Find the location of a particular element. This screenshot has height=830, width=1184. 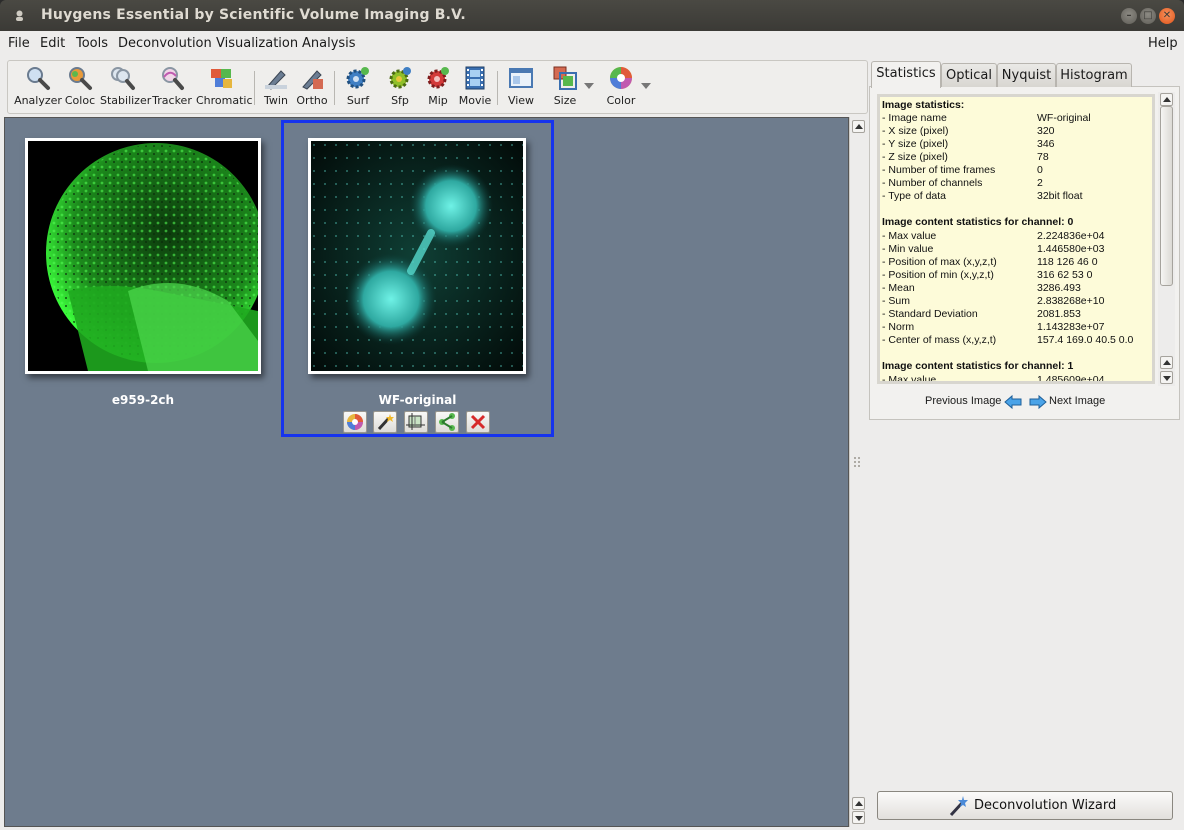

size-icon is located at coordinates (565, 78).